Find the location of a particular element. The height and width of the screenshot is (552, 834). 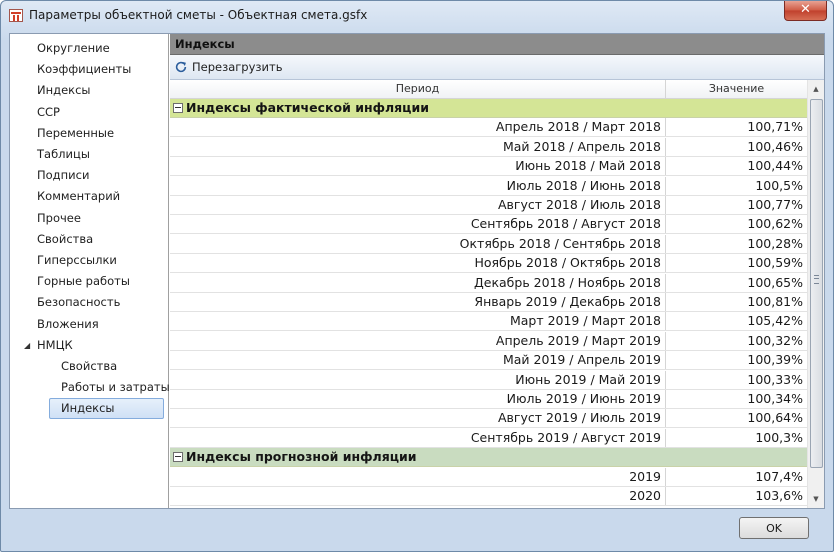

table-row: Май 2019 / Апрель 2019 100,39% is located at coordinates (488, 361).